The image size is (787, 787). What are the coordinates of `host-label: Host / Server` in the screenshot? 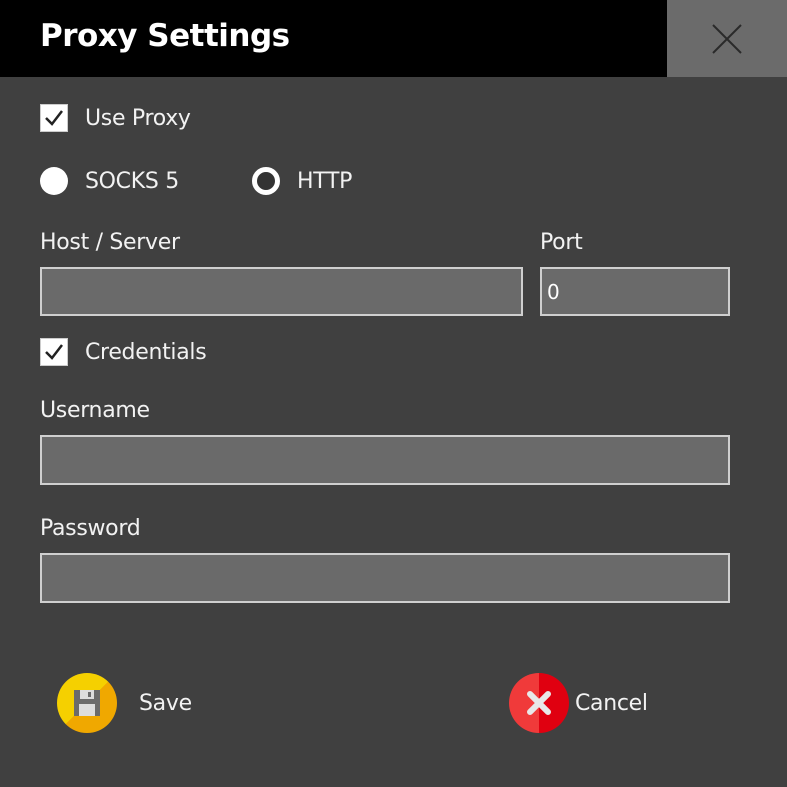 It's located at (110, 242).